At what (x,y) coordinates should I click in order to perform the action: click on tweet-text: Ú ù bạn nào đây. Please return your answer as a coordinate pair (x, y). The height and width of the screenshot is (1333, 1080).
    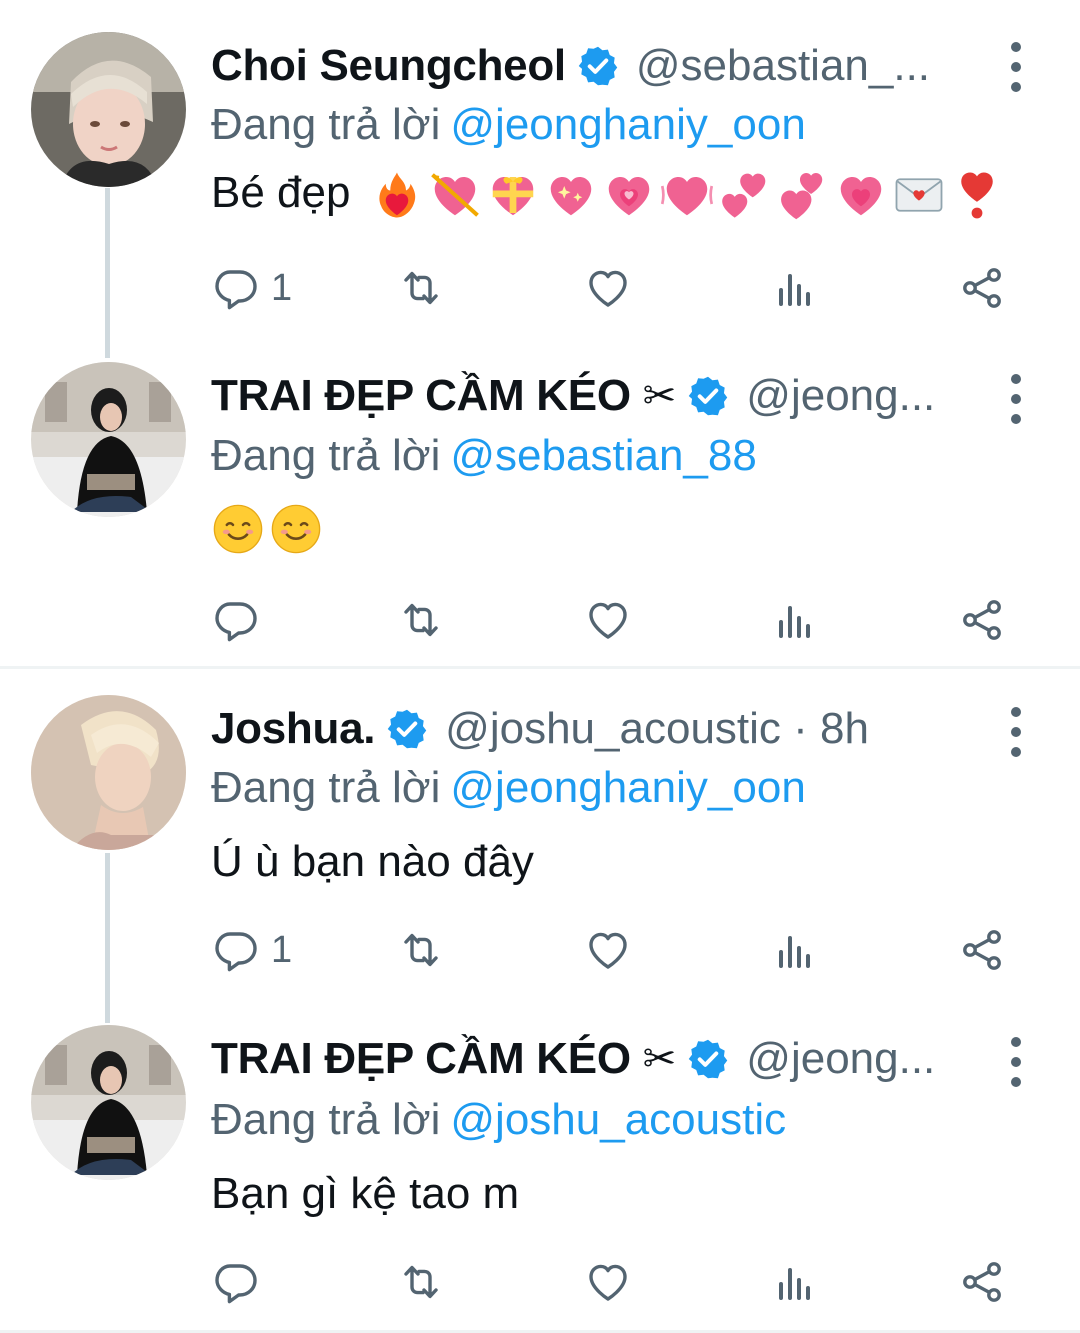
    Looking at the image, I should click on (372, 862).